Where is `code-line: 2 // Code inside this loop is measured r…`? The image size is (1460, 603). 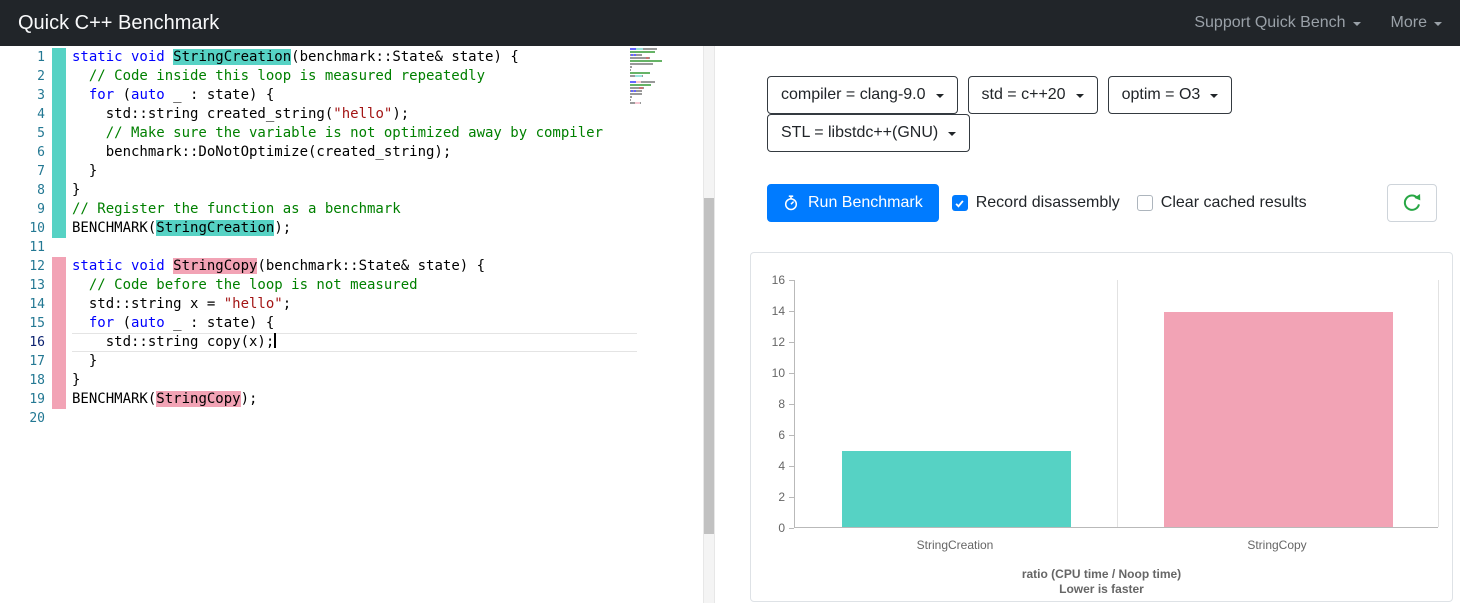
code-line: 2 // Code inside this loop is measured r… is located at coordinates (318, 76).